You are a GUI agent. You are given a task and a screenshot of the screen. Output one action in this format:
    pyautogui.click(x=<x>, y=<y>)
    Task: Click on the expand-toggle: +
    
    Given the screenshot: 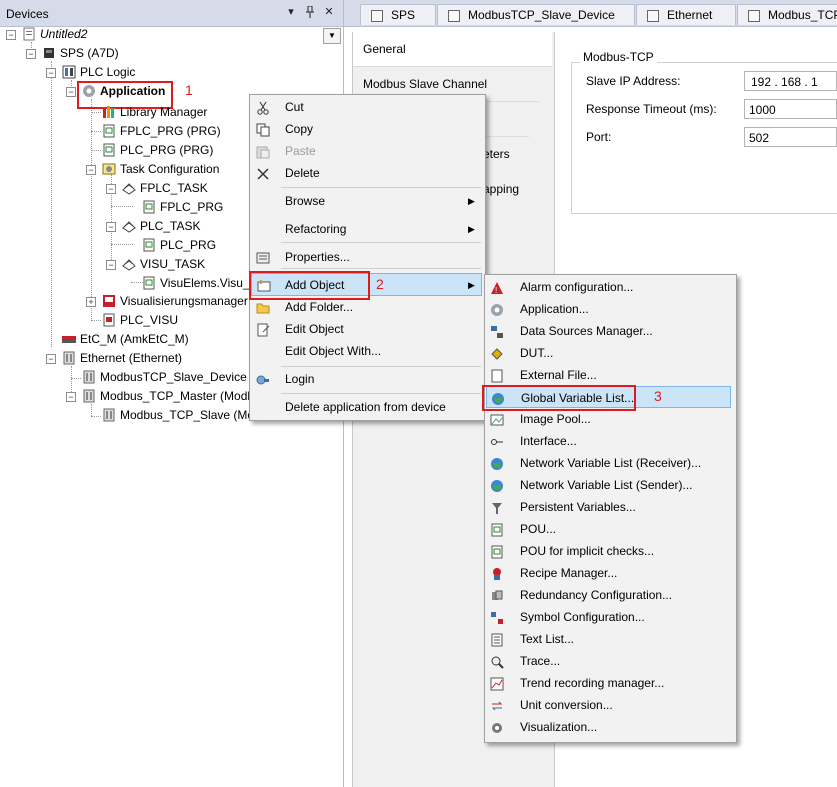 What is the action you would take?
    pyautogui.click(x=91, y=302)
    